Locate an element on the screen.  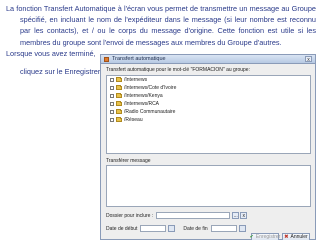
close-icon: x is located at coordinates (308, 59).